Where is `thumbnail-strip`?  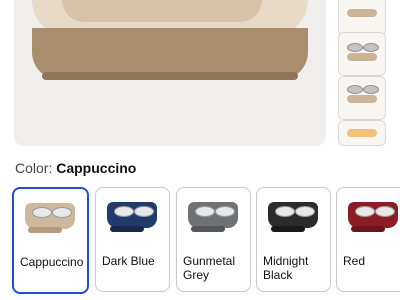
thumbnail-strip is located at coordinates (363, 75).